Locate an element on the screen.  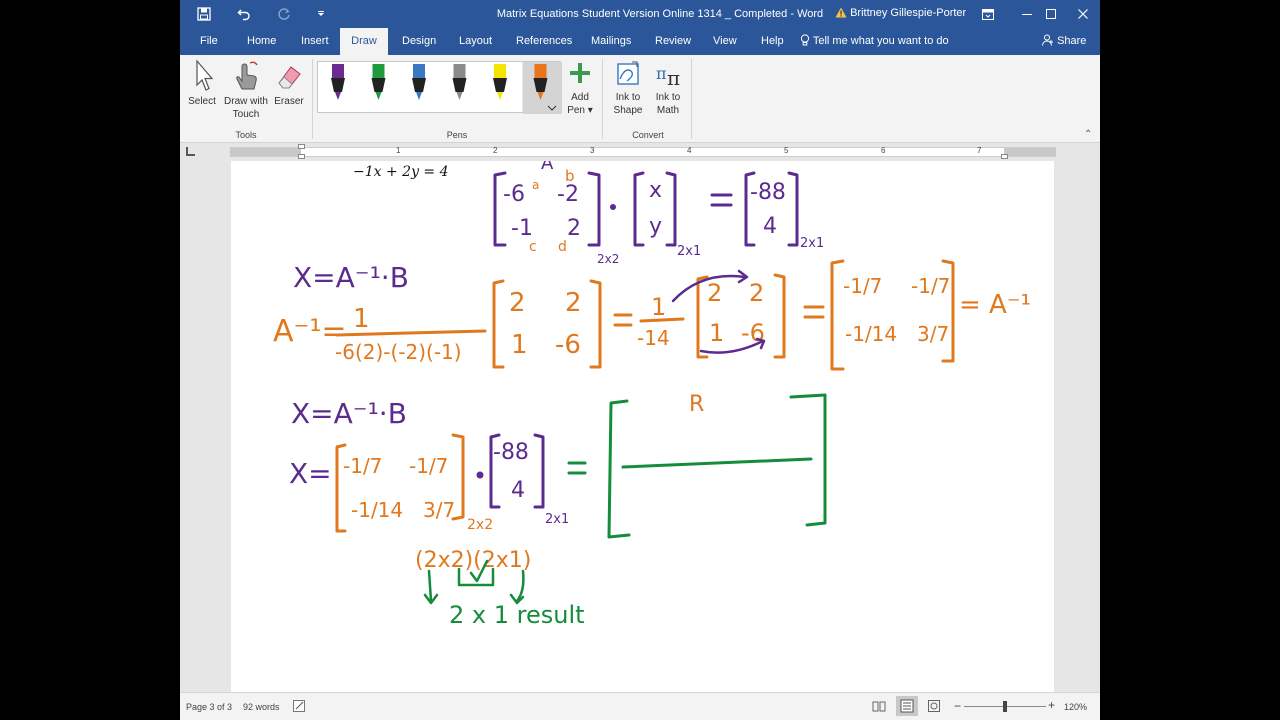
page-count: Page 3 of 3 is located at coordinates (209, 707).